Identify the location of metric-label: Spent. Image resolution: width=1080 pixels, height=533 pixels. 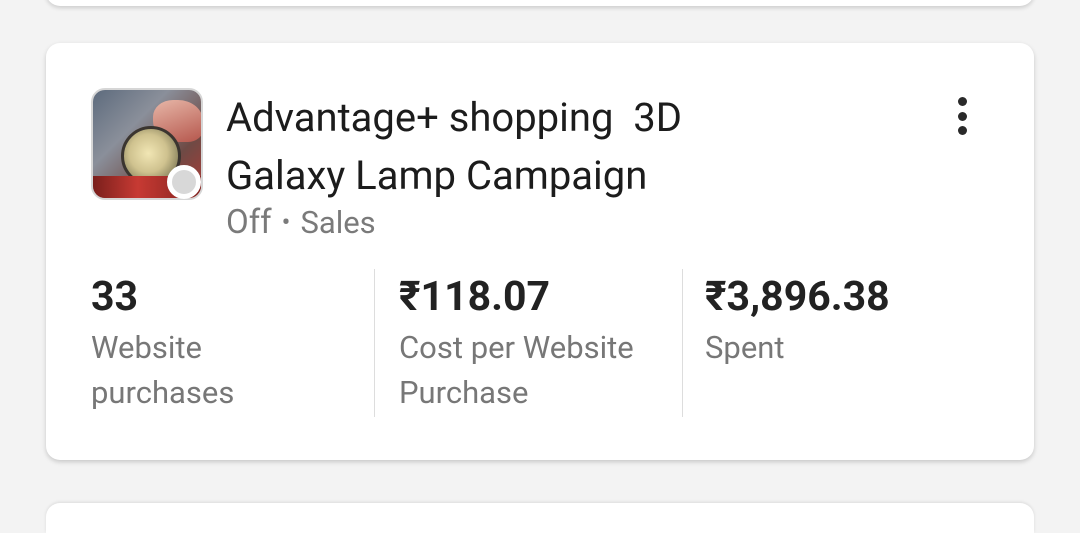
(745, 347).